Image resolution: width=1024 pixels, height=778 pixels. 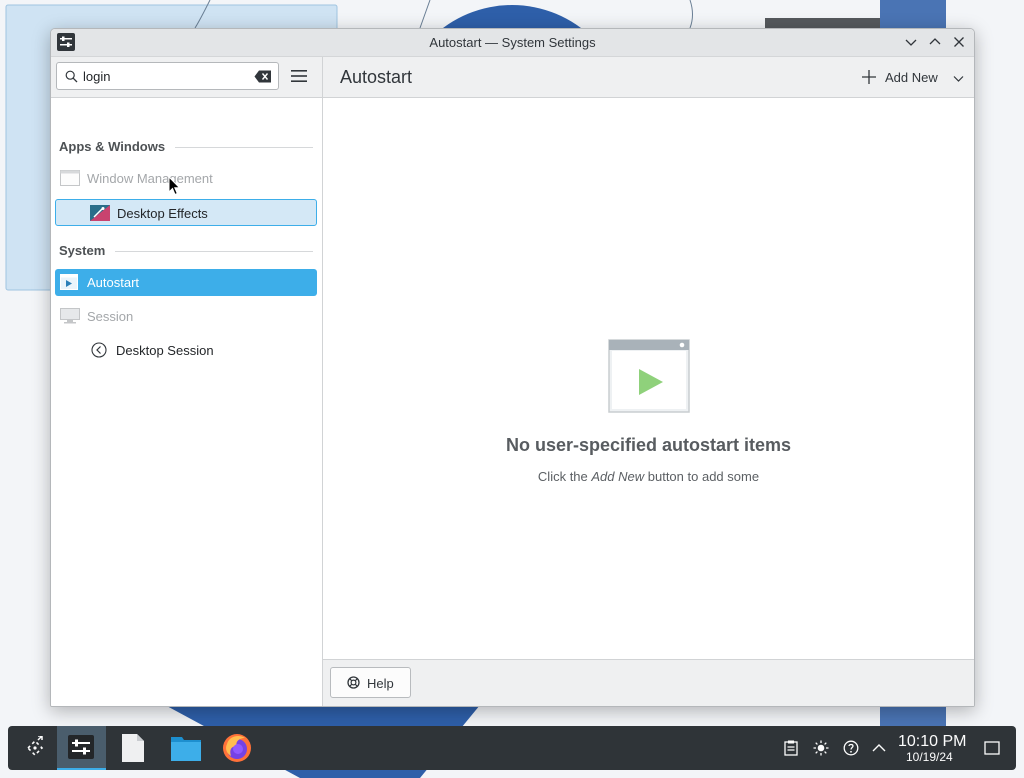 I want to click on sidebar-item-autostart: Autostart, so click(x=186, y=282).